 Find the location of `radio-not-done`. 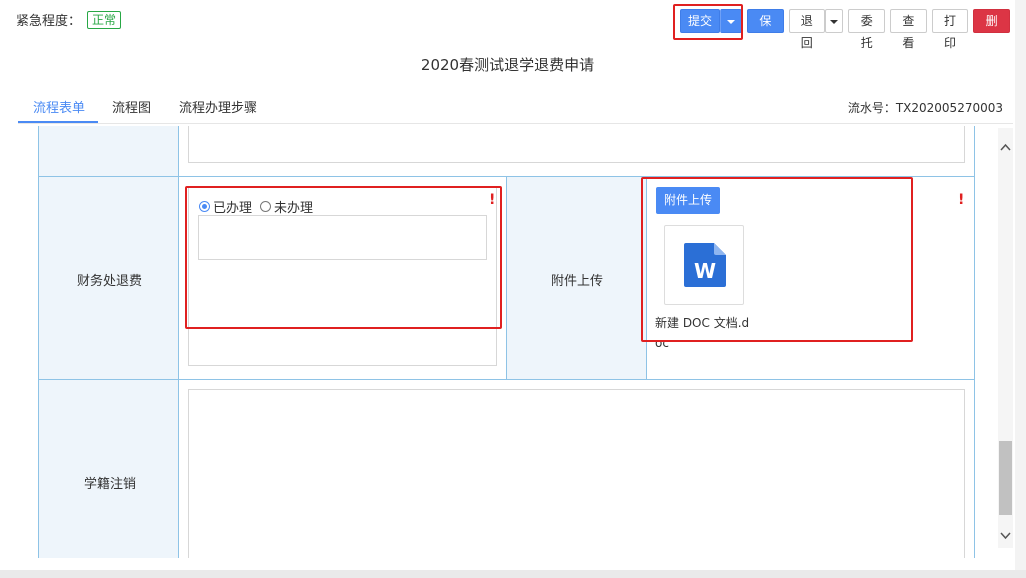

radio-not-done is located at coordinates (266, 206).